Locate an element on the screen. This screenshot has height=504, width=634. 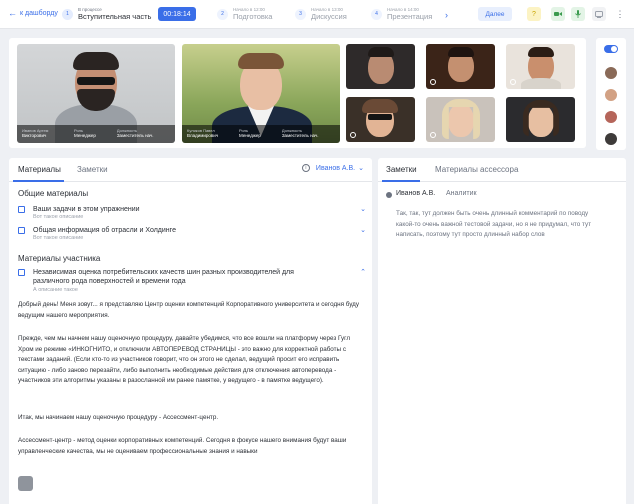
person-select: i Иванов А.В. ⌄ is located at coordinates (332, 168).